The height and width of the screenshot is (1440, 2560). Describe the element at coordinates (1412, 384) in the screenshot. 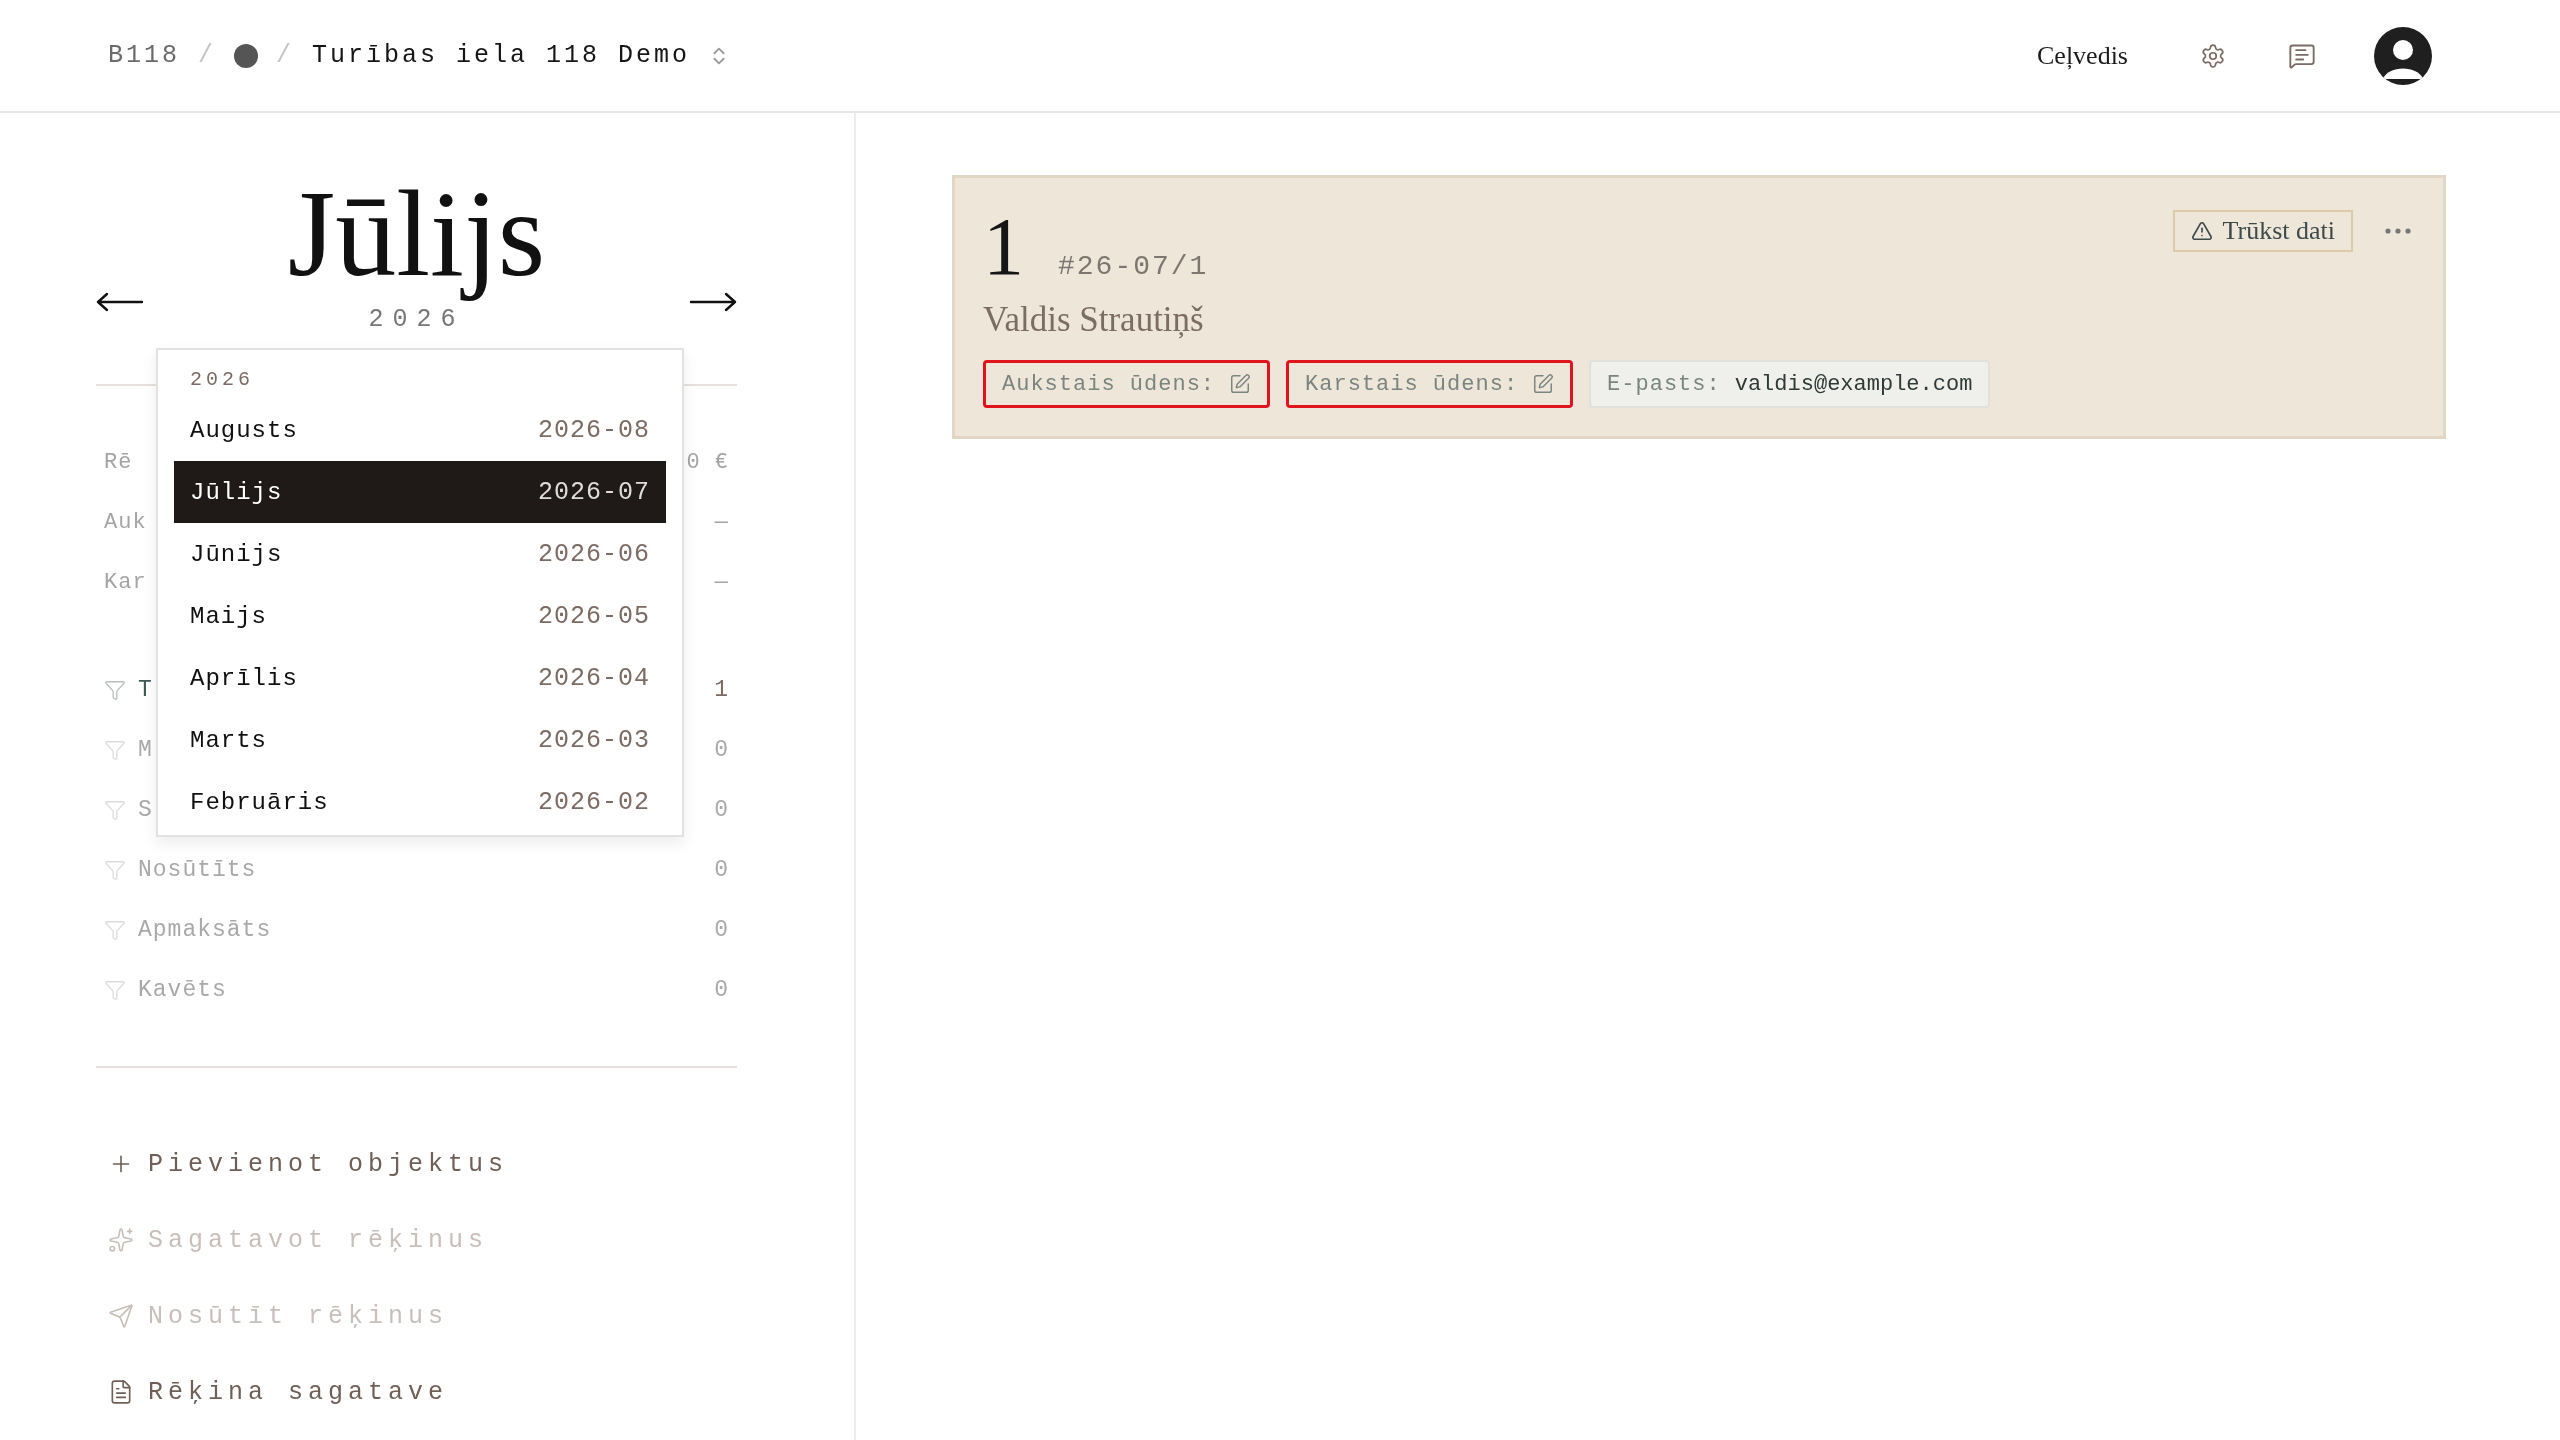

I see `field-label: Karstais ūdens:` at that location.